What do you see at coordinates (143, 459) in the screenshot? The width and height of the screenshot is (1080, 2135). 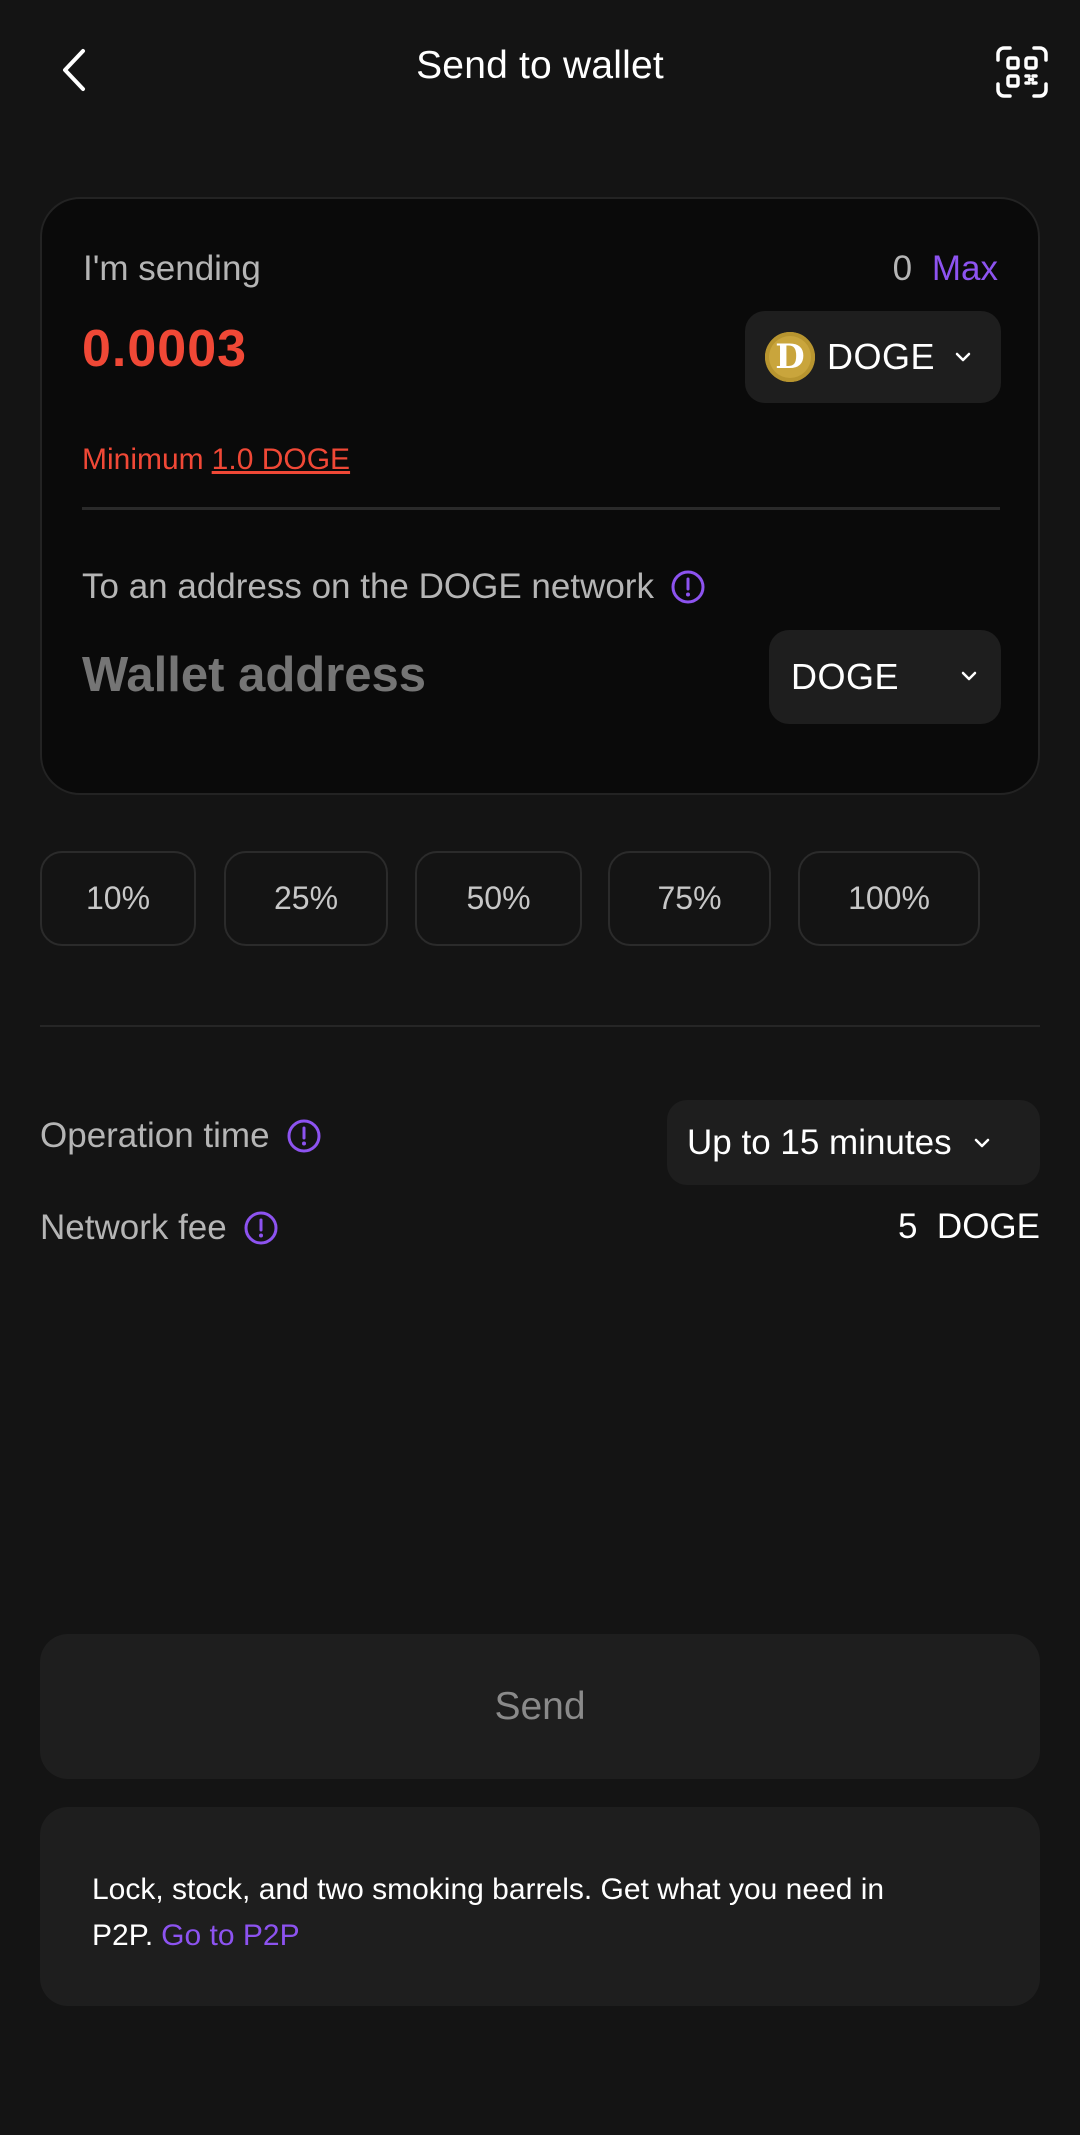 I see `minimum-label: Minimum` at bounding box center [143, 459].